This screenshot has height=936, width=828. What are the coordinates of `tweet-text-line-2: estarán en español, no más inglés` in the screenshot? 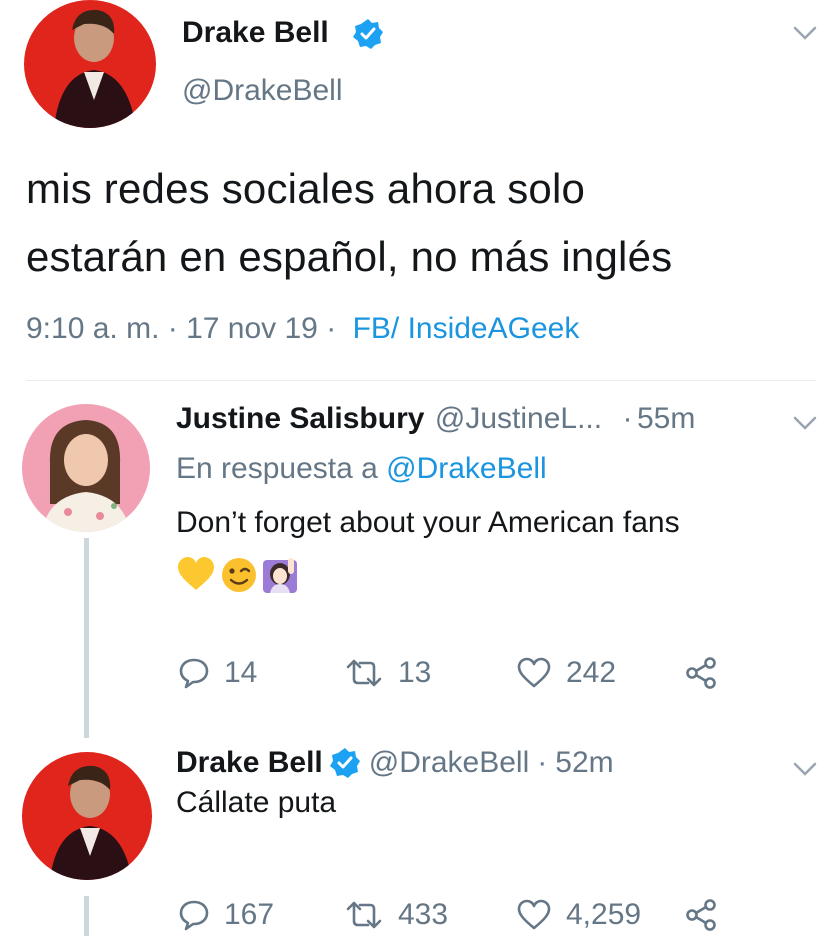 It's located at (349, 256).